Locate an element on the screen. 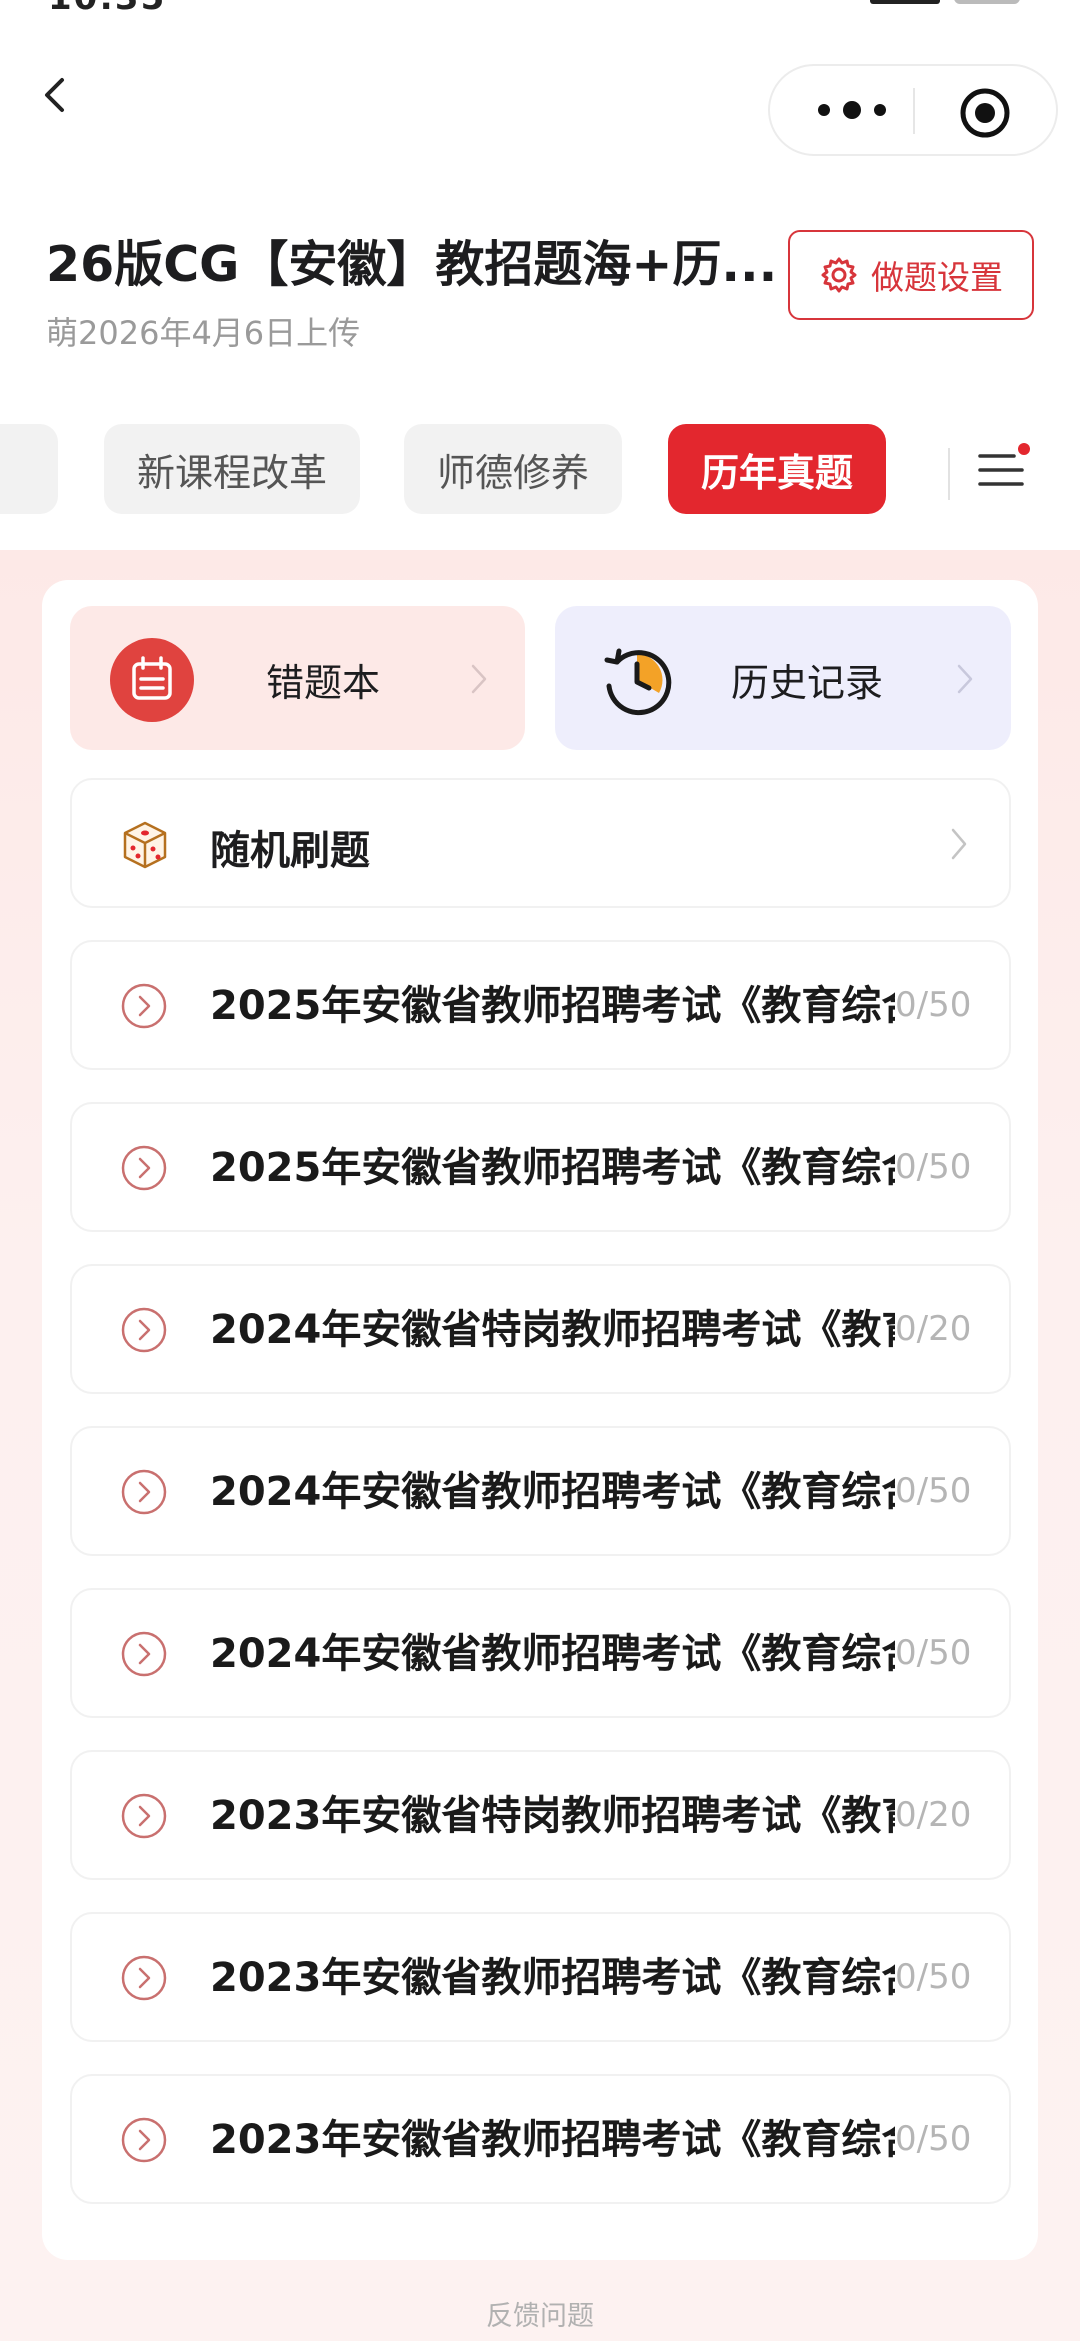 This screenshot has width=1080, height=2341. clock-history-icon is located at coordinates (638, 682).